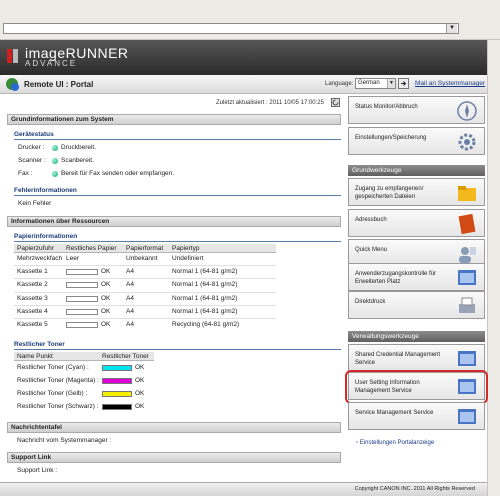  What do you see at coordinates (37, 470) in the screenshot?
I see `support-link-label: Support Link :` at bounding box center [37, 470].